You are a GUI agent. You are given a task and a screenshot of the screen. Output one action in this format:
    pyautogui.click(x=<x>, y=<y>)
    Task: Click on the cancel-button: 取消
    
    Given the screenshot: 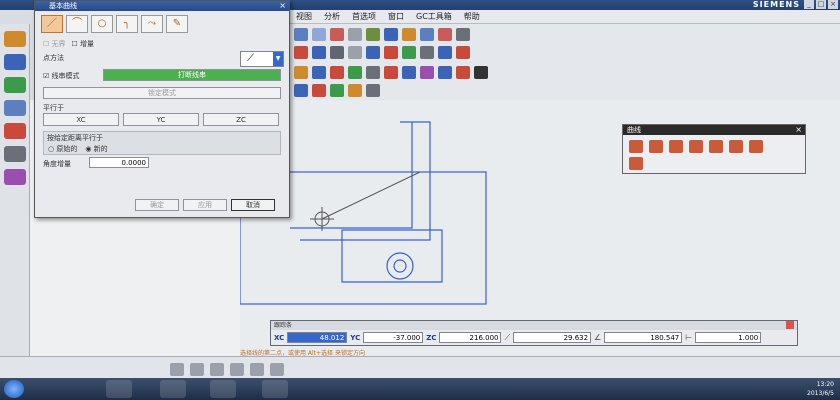 What is the action you would take?
    pyautogui.click(x=253, y=205)
    